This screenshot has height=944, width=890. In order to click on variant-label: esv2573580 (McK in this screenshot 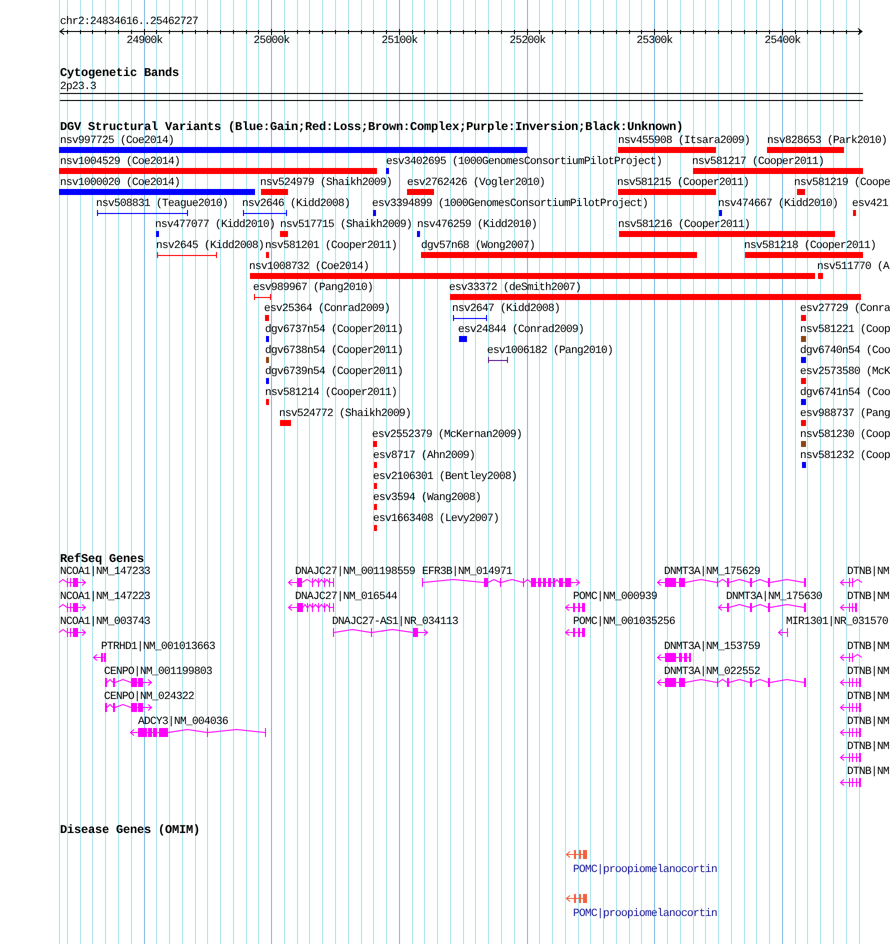, I will do `click(845, 372)`.